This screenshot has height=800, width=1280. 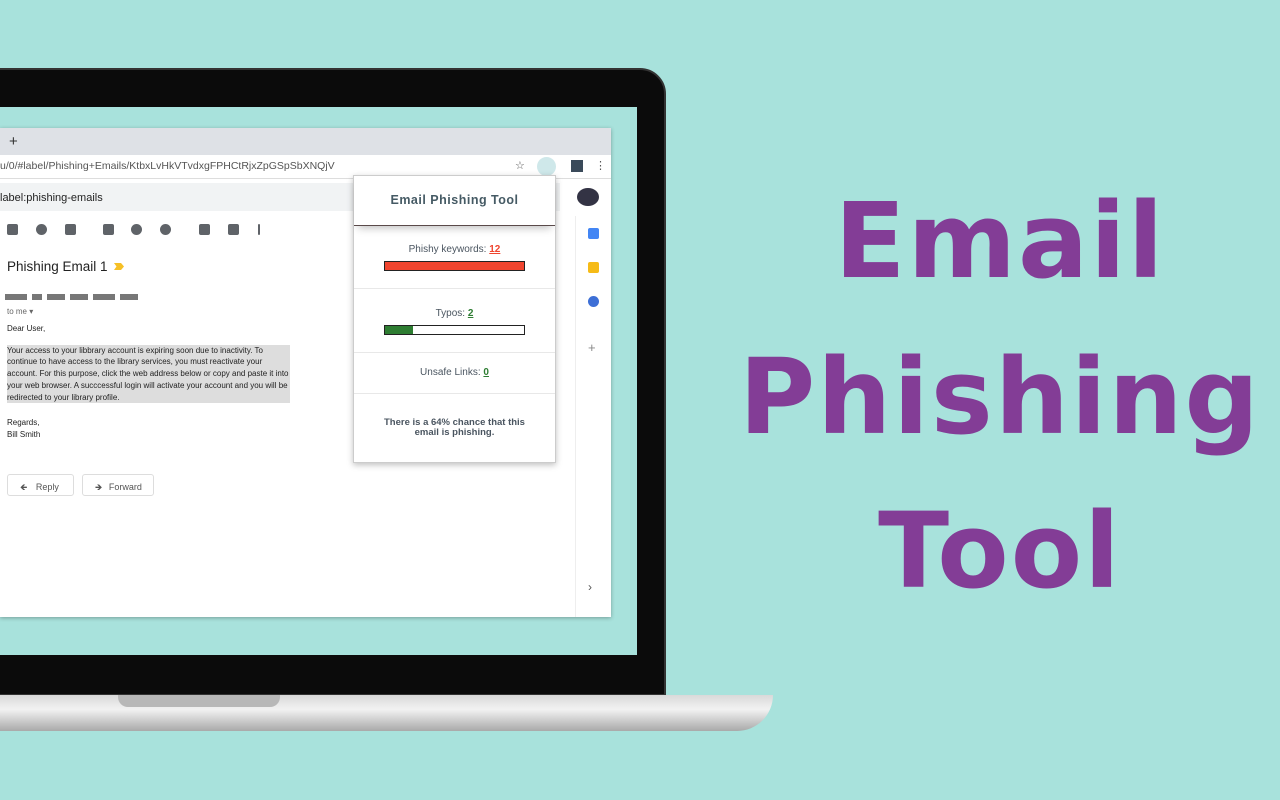 What do you see at coordinates (577, 166) in the screenshot?
I see `profile-icon` at bounding box center [577, 166].